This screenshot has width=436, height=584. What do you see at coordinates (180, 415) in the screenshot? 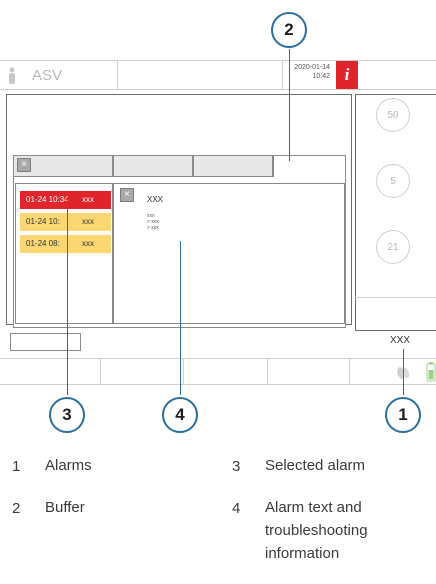
I see `callout-badge: 4` at bounding box center [180, 415].